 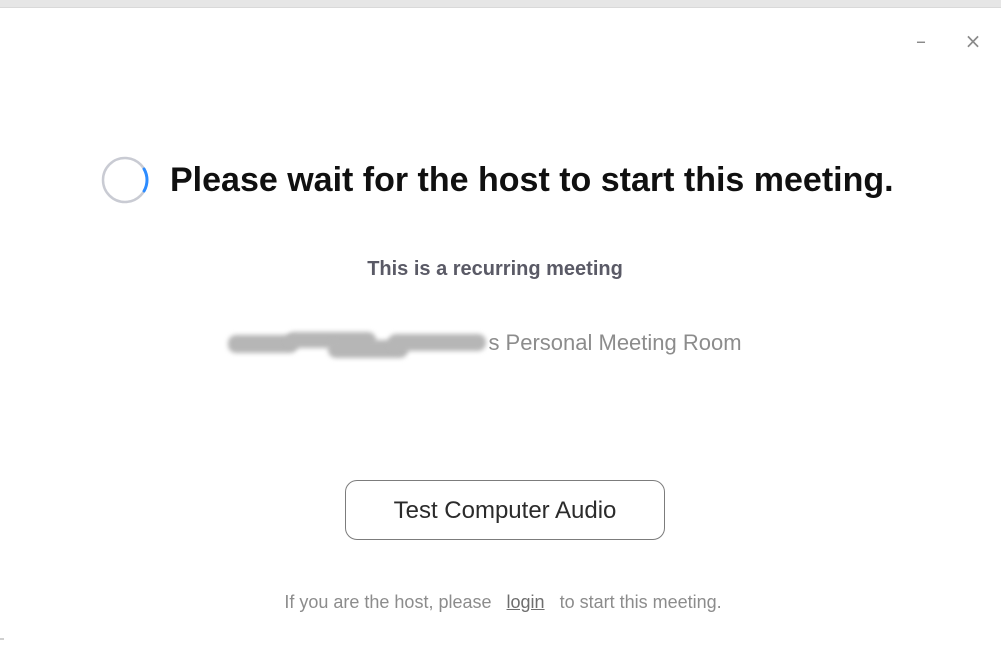 What do you see at coordinates (505, 510) in the screenshot?
I see `test-computer-audio-button: Test Computer Audio` at bounding box center [505, 510].